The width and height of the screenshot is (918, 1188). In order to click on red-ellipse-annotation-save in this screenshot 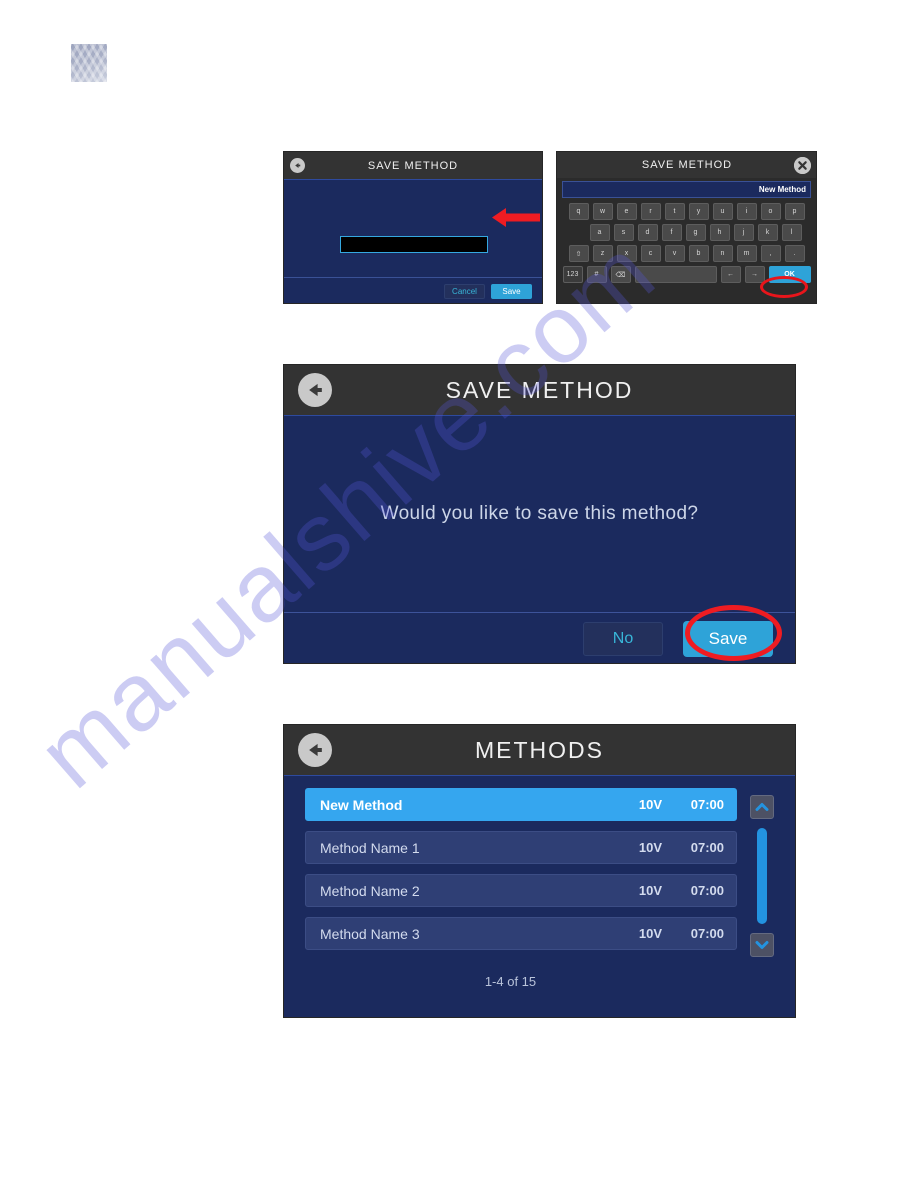, I will do `click(733, 633)`.